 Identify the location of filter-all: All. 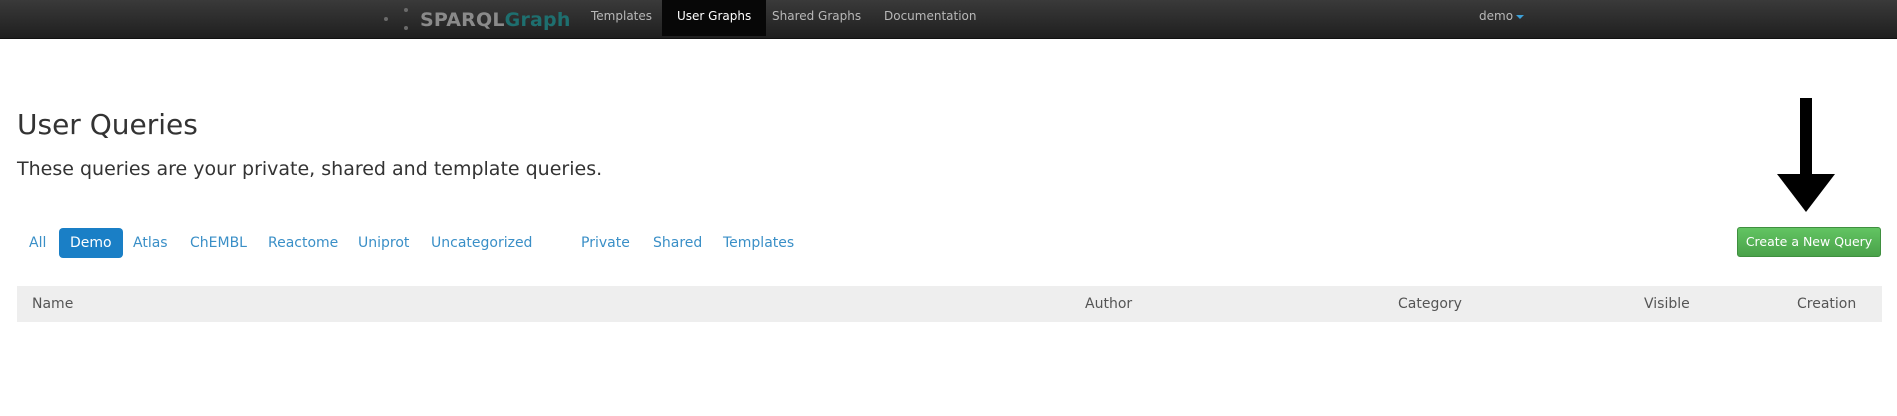
(37, 243).